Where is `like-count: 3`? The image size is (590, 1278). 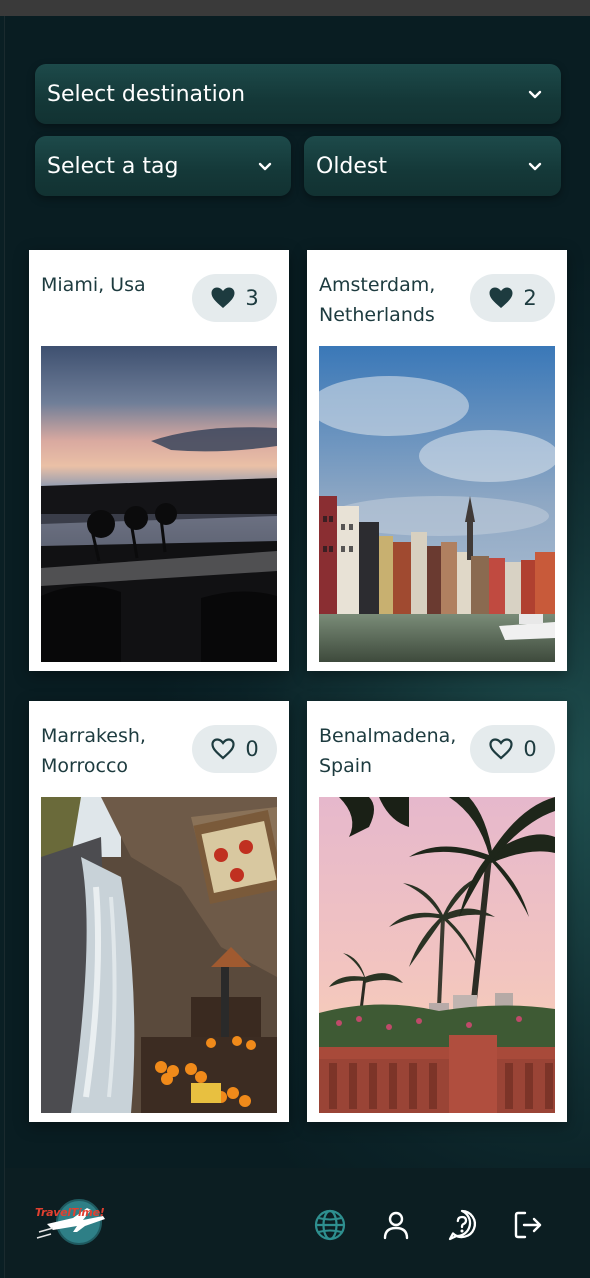 like-count: 3 is located at coordinates (252, 298).